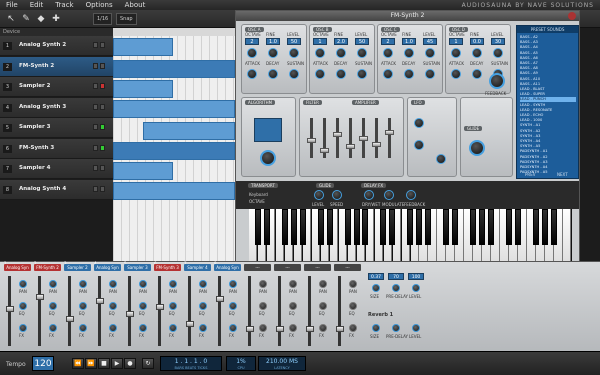 The width and height of the screenshot is (600, 375). Describe the element at coordinates (11, 19) in the screenshot. I see `pointer-icon: ↖` at that location.